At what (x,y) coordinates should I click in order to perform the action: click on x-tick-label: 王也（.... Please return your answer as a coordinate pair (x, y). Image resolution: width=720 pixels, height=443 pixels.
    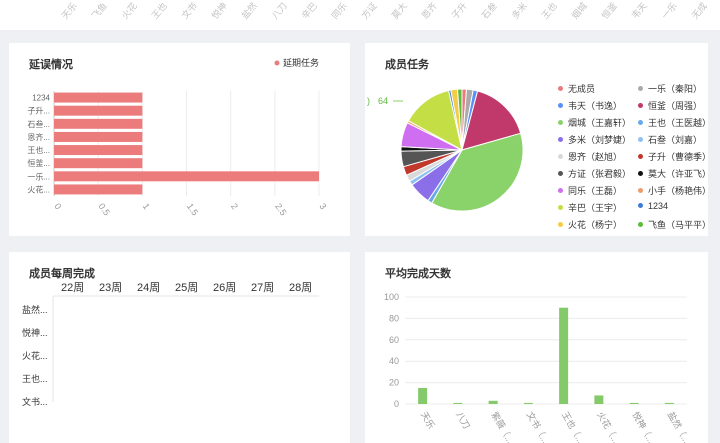
    Looking at the image, I should click on (573, 426).